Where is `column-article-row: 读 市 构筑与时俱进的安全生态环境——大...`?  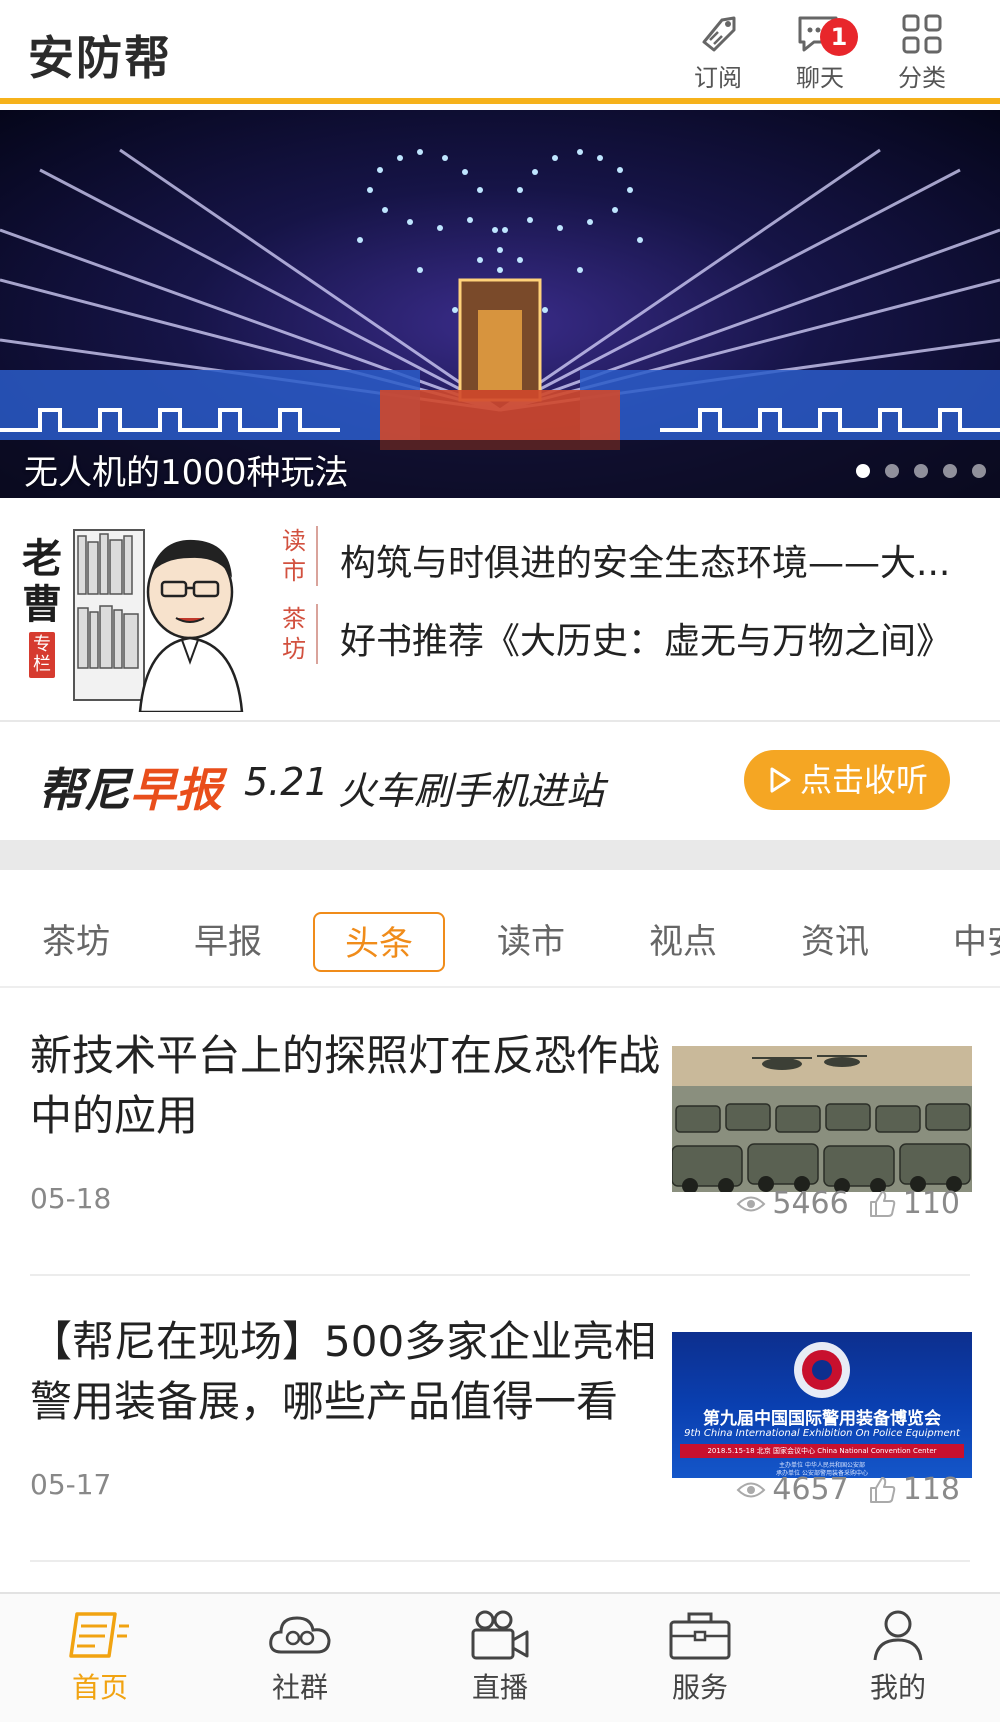
column-article-row: 读 市 构筑与时俱进的安全生态环境——大... is located at coordinates (628, 560).